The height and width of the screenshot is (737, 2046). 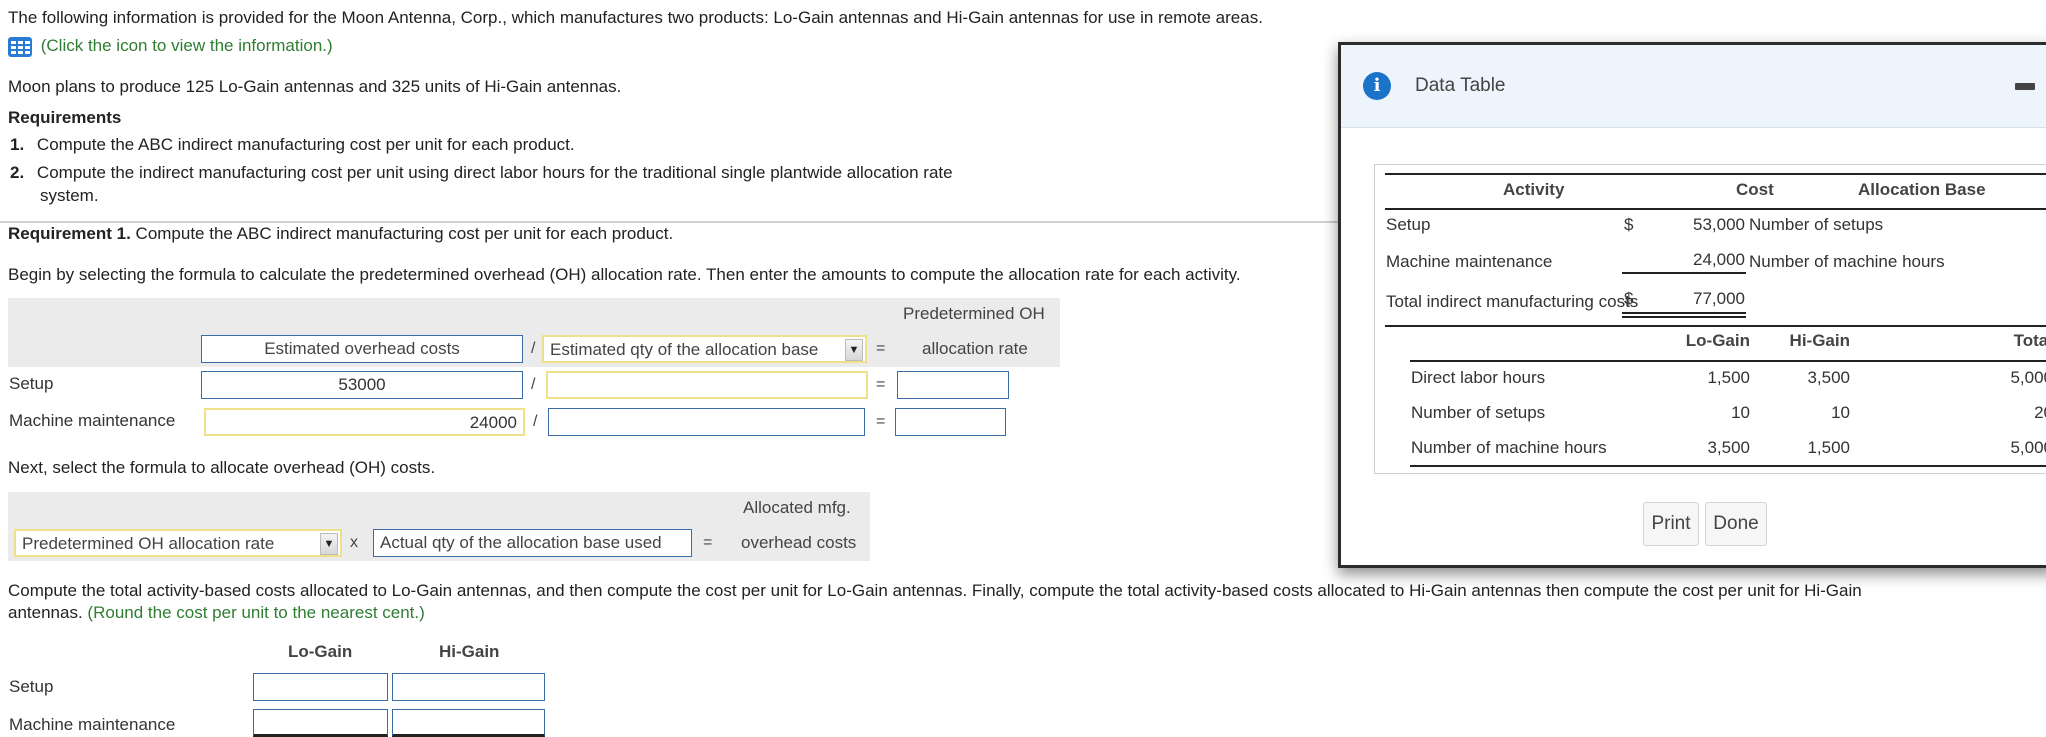 I want to click on usage-hi-gain: 10, so click(x=1840, y=412).